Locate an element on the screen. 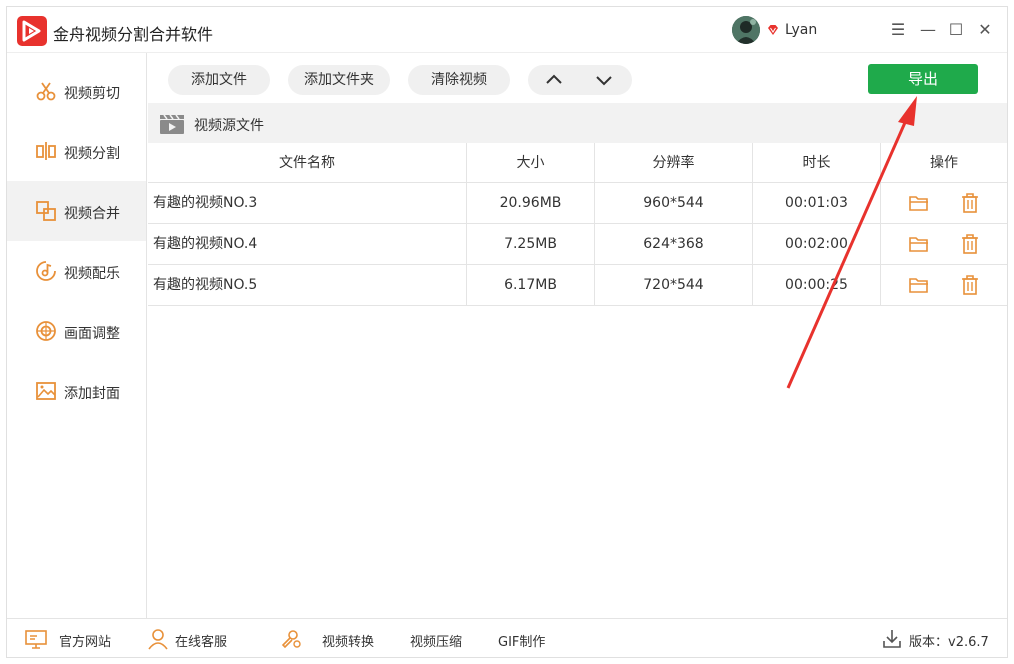 The image size is (1014, 664). app-title: 金舟视频分割合并软件 is located at coordinates (133, 34).